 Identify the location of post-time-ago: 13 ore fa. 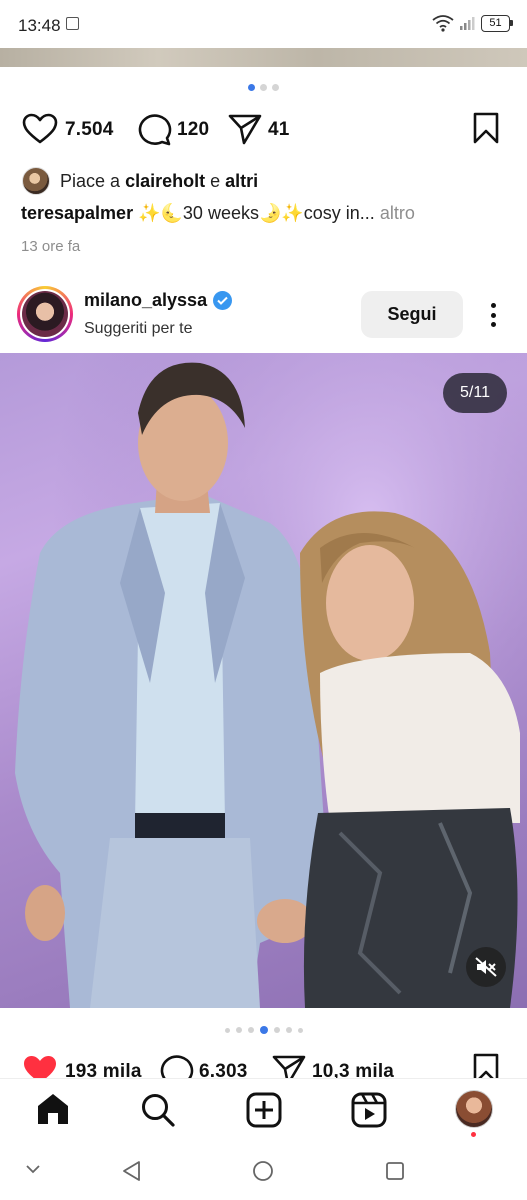
(51, 246).